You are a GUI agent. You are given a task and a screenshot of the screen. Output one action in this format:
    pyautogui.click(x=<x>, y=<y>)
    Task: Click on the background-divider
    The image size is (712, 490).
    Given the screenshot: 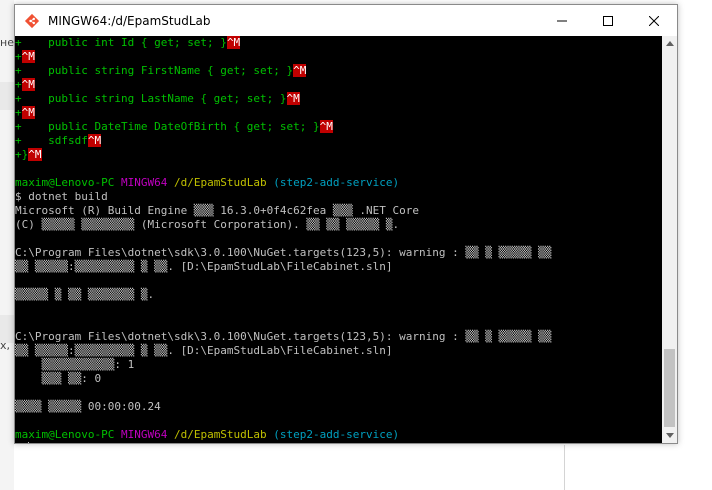 What is the action you would take?
    pyautogui.click(x=564, y=467)
    